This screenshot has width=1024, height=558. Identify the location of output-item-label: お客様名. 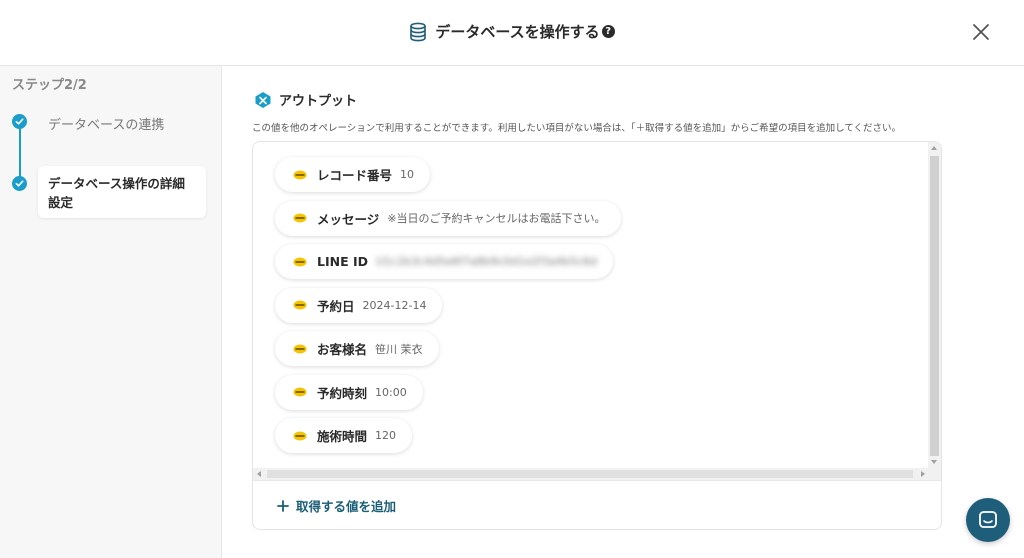
(342, 349).